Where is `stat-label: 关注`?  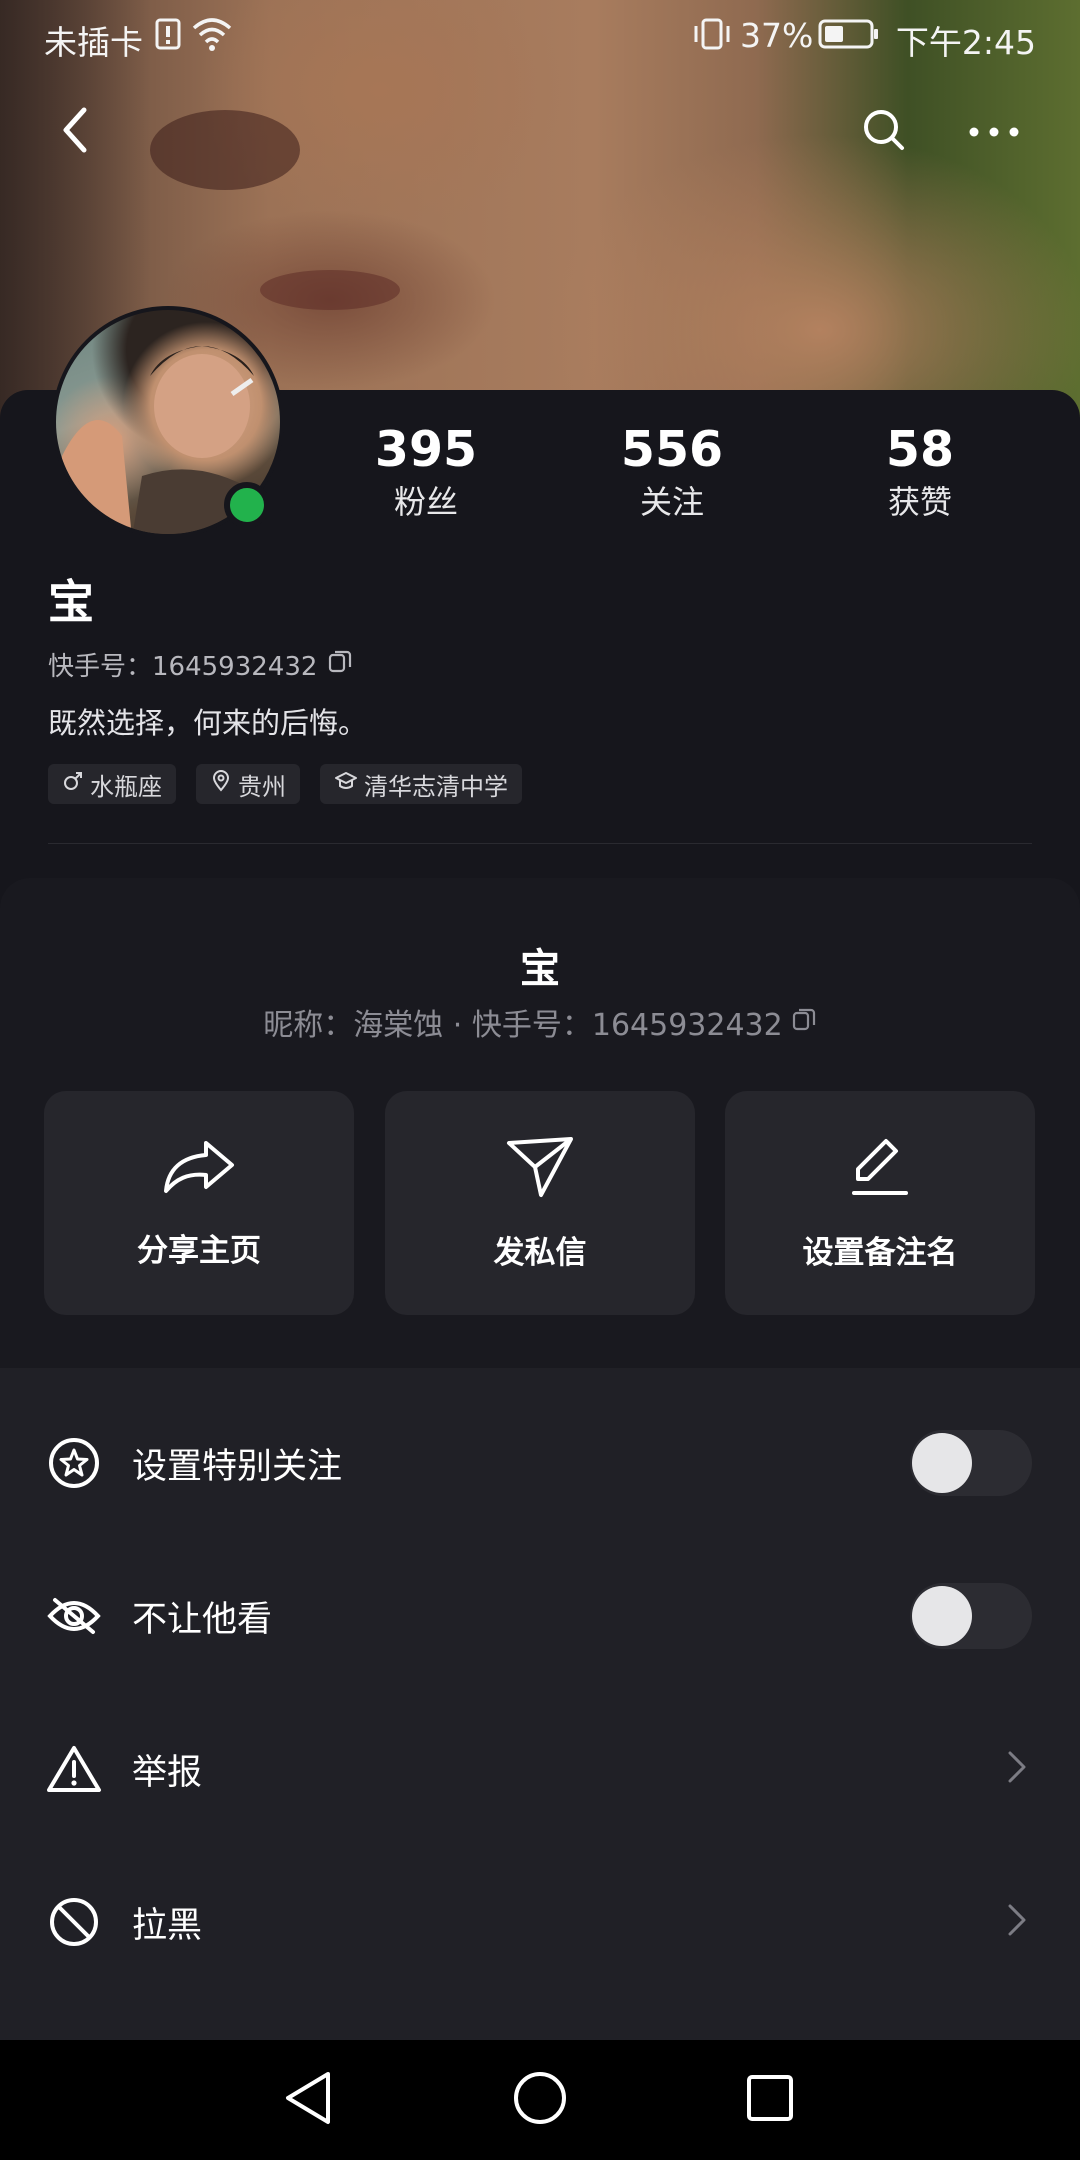 stat-label: 关注 is located at coordinates (671, 502).